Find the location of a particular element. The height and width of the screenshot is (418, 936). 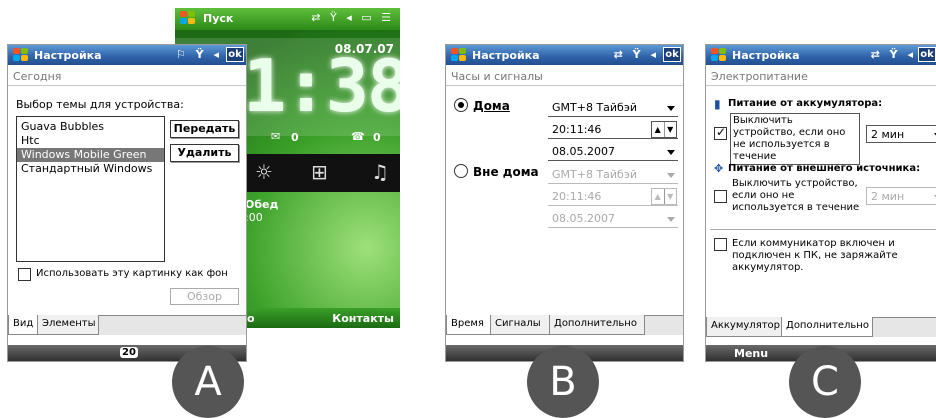

away-date-select: 08.05.2007 is located at coordinates (613, 219).